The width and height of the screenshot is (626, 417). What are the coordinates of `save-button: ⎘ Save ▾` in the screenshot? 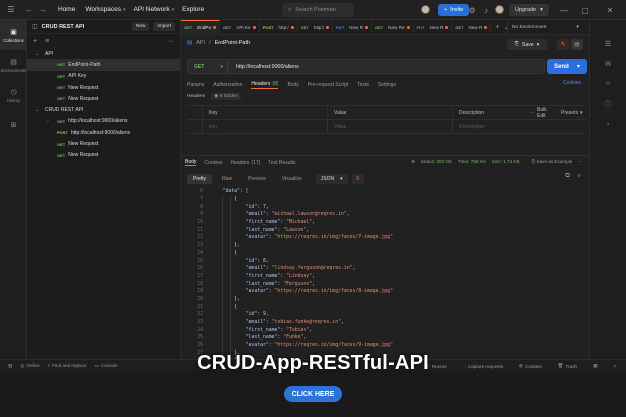 It's located at (527, 44).